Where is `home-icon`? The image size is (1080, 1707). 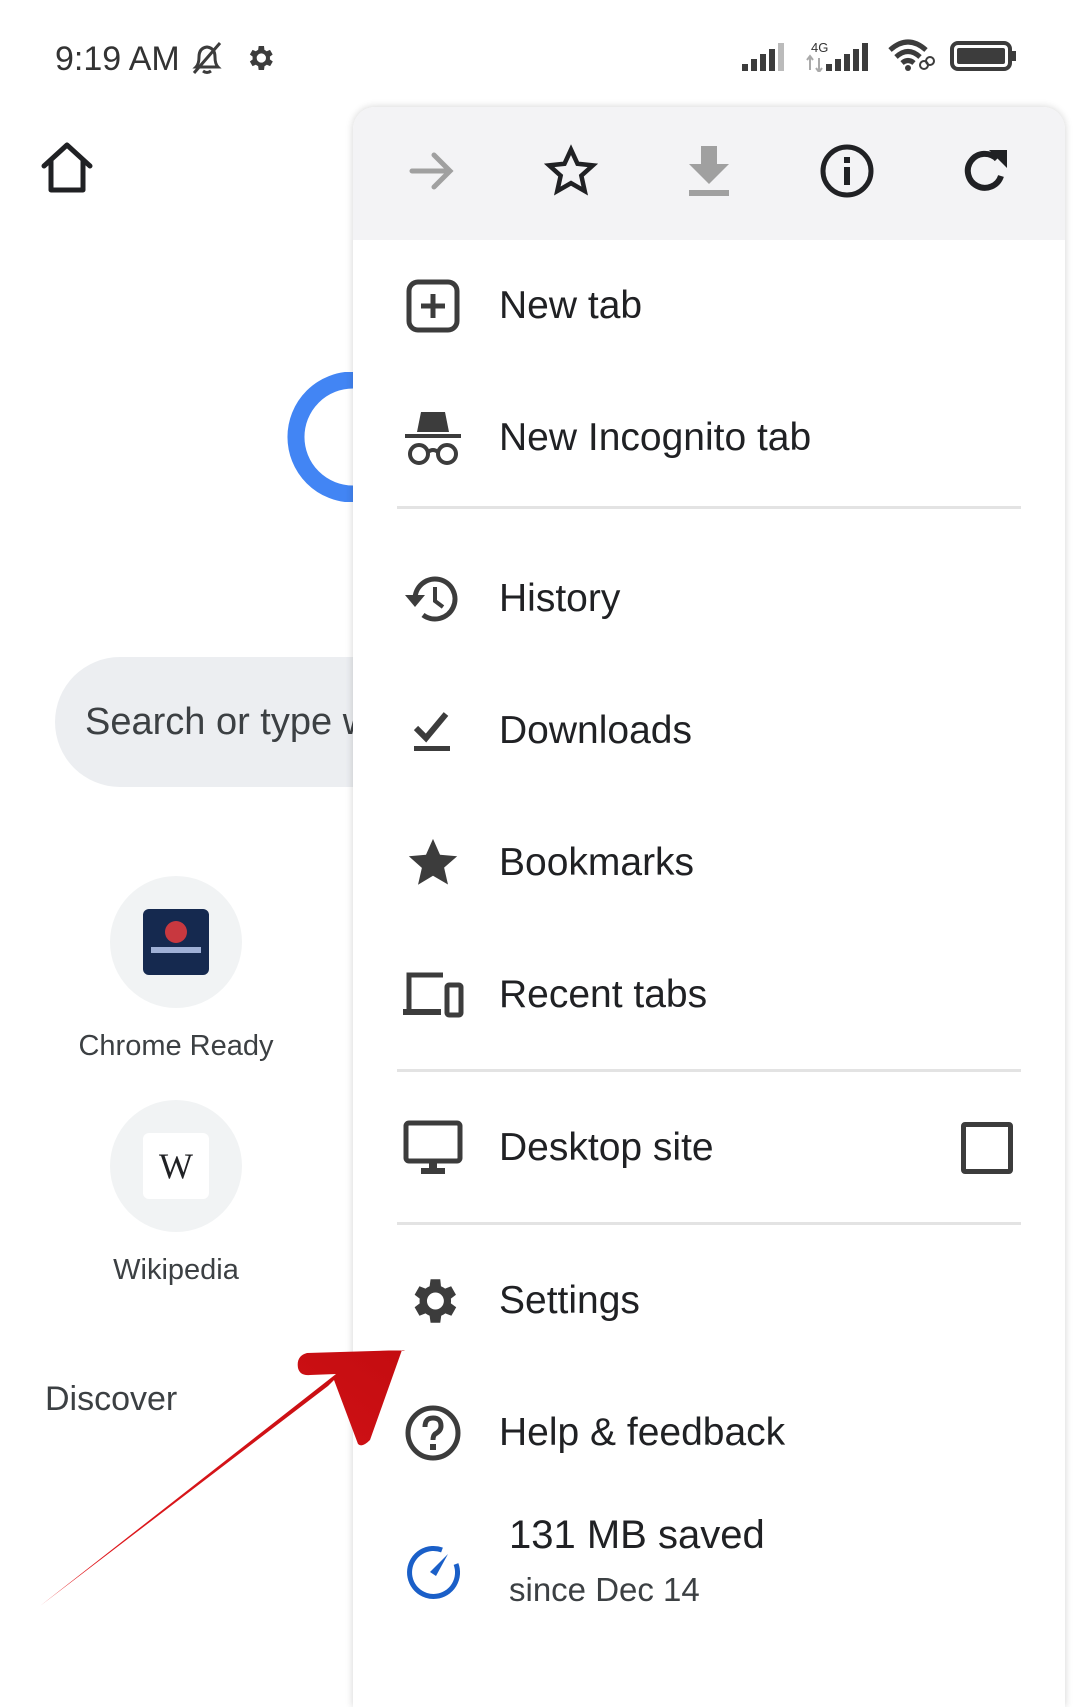 home-icon is located at coordinates (67, 172).